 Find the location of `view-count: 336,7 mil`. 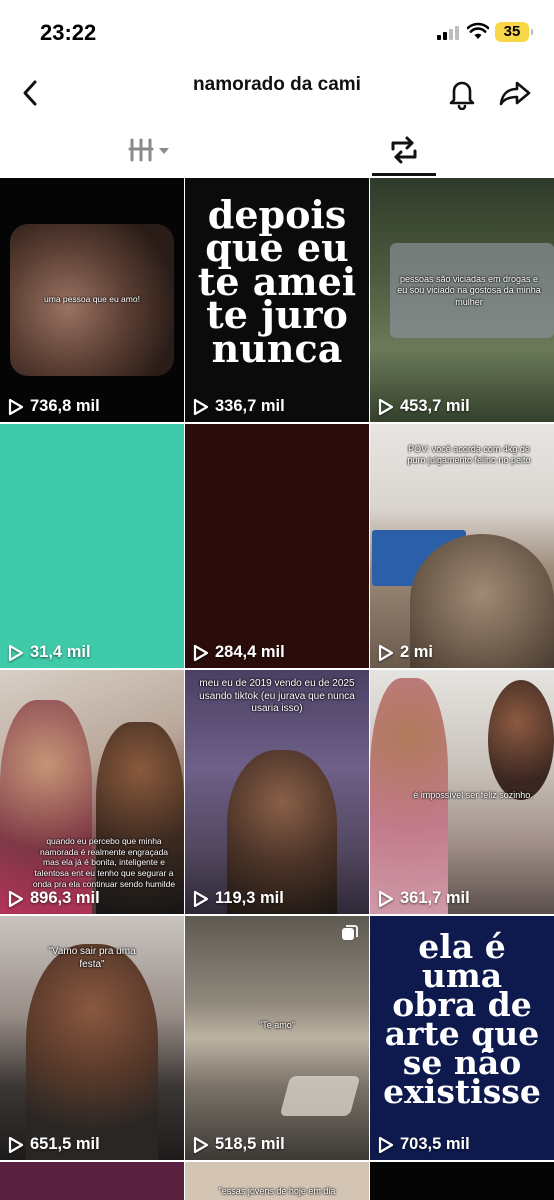

view-count: 336,7 mil is located at coordinates (239, 406).